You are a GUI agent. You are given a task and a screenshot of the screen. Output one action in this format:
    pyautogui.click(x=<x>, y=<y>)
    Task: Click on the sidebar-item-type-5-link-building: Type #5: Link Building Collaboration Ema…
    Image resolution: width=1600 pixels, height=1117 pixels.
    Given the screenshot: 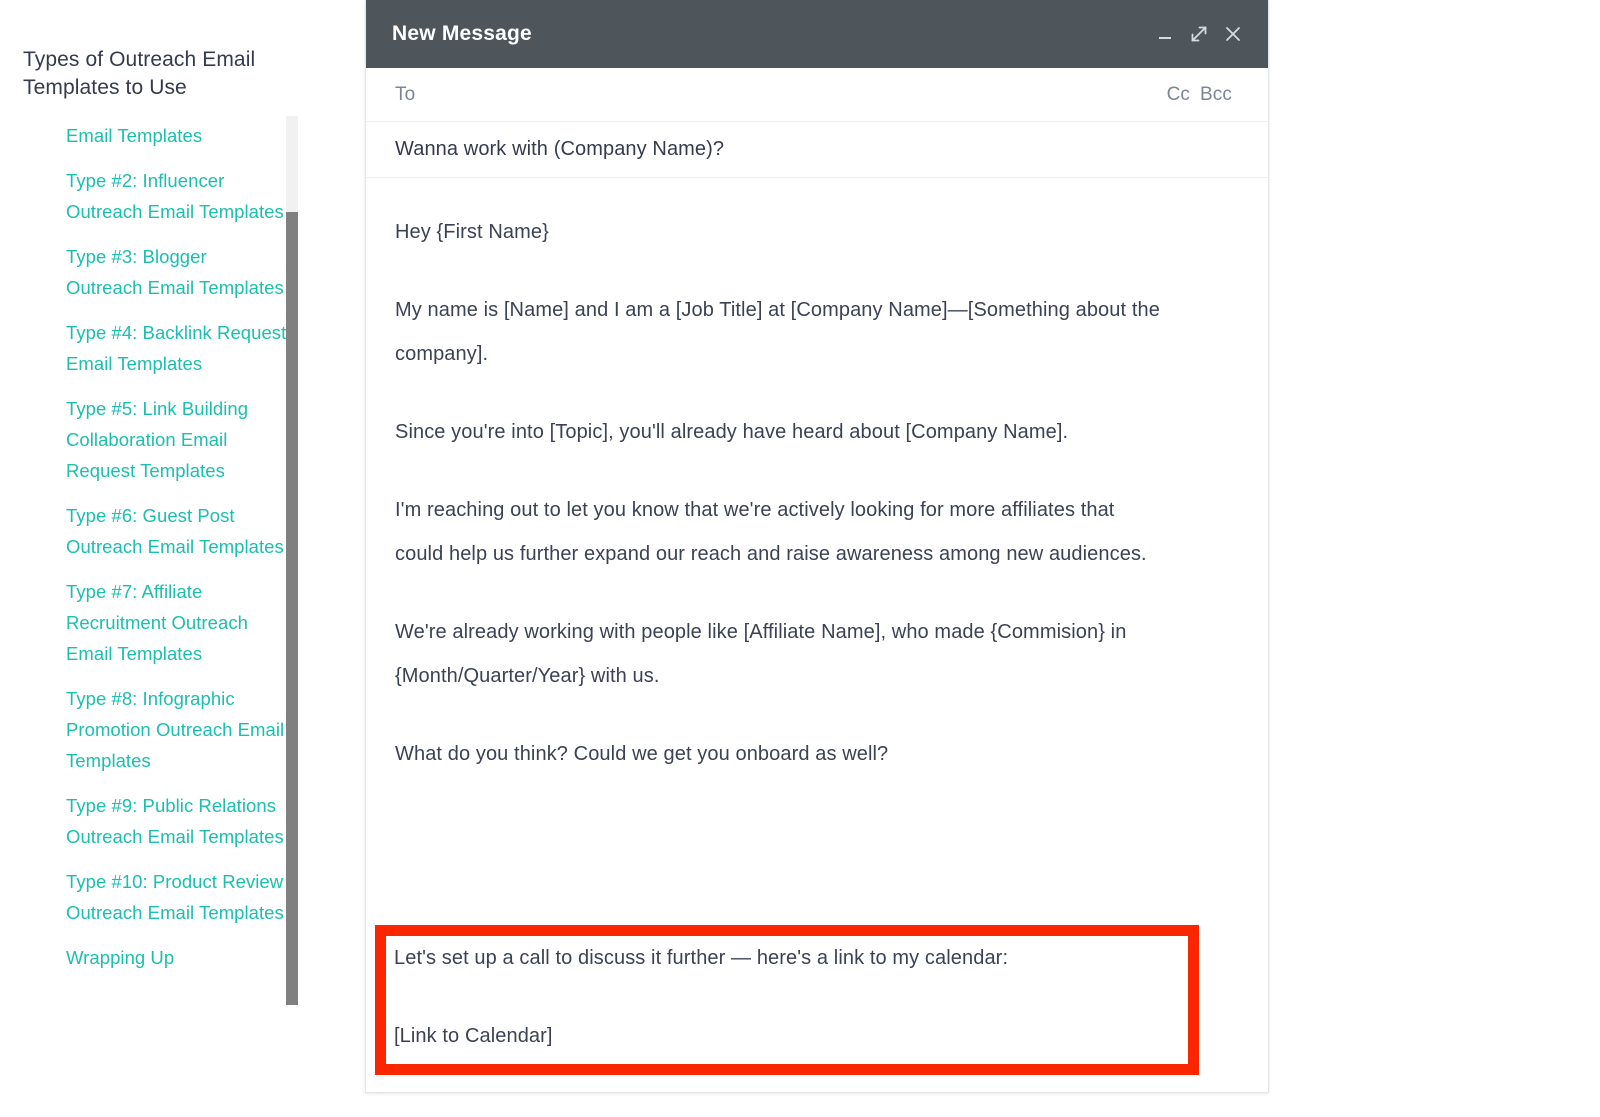 What is the action you would take?
    pyautogui.click(x=177, y=439)
    